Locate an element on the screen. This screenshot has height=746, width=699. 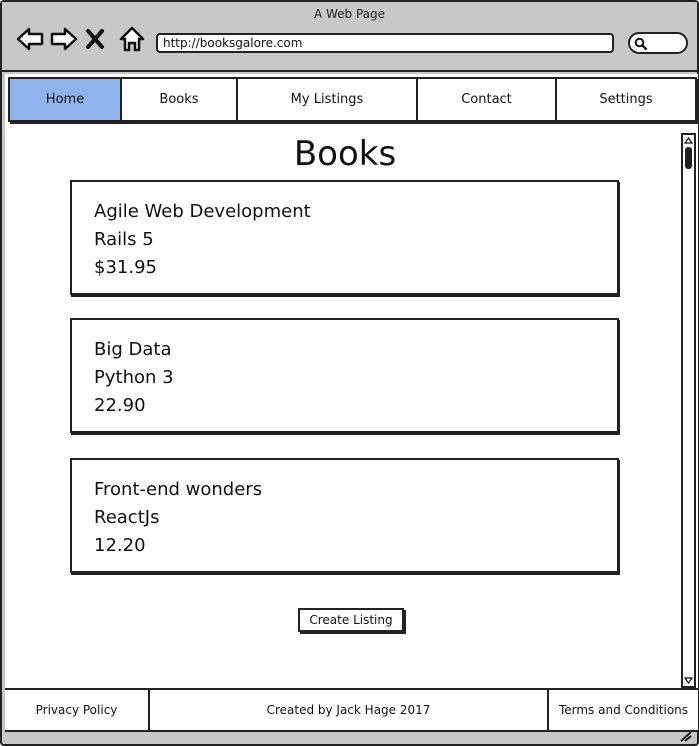
book-price: 22.90 is located at coordinates (120, 405).